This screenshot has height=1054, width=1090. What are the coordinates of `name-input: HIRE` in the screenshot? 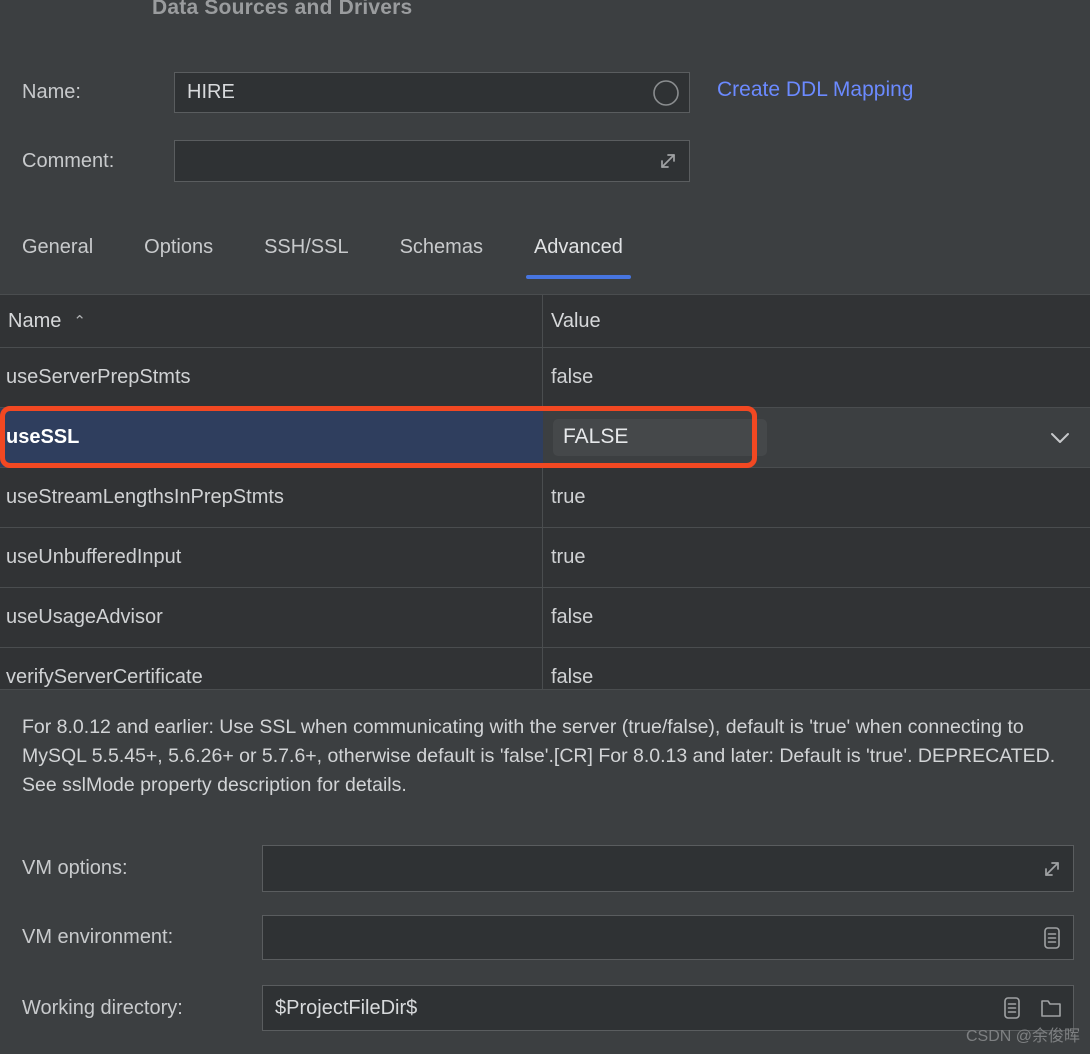 It's located at (432, 92).